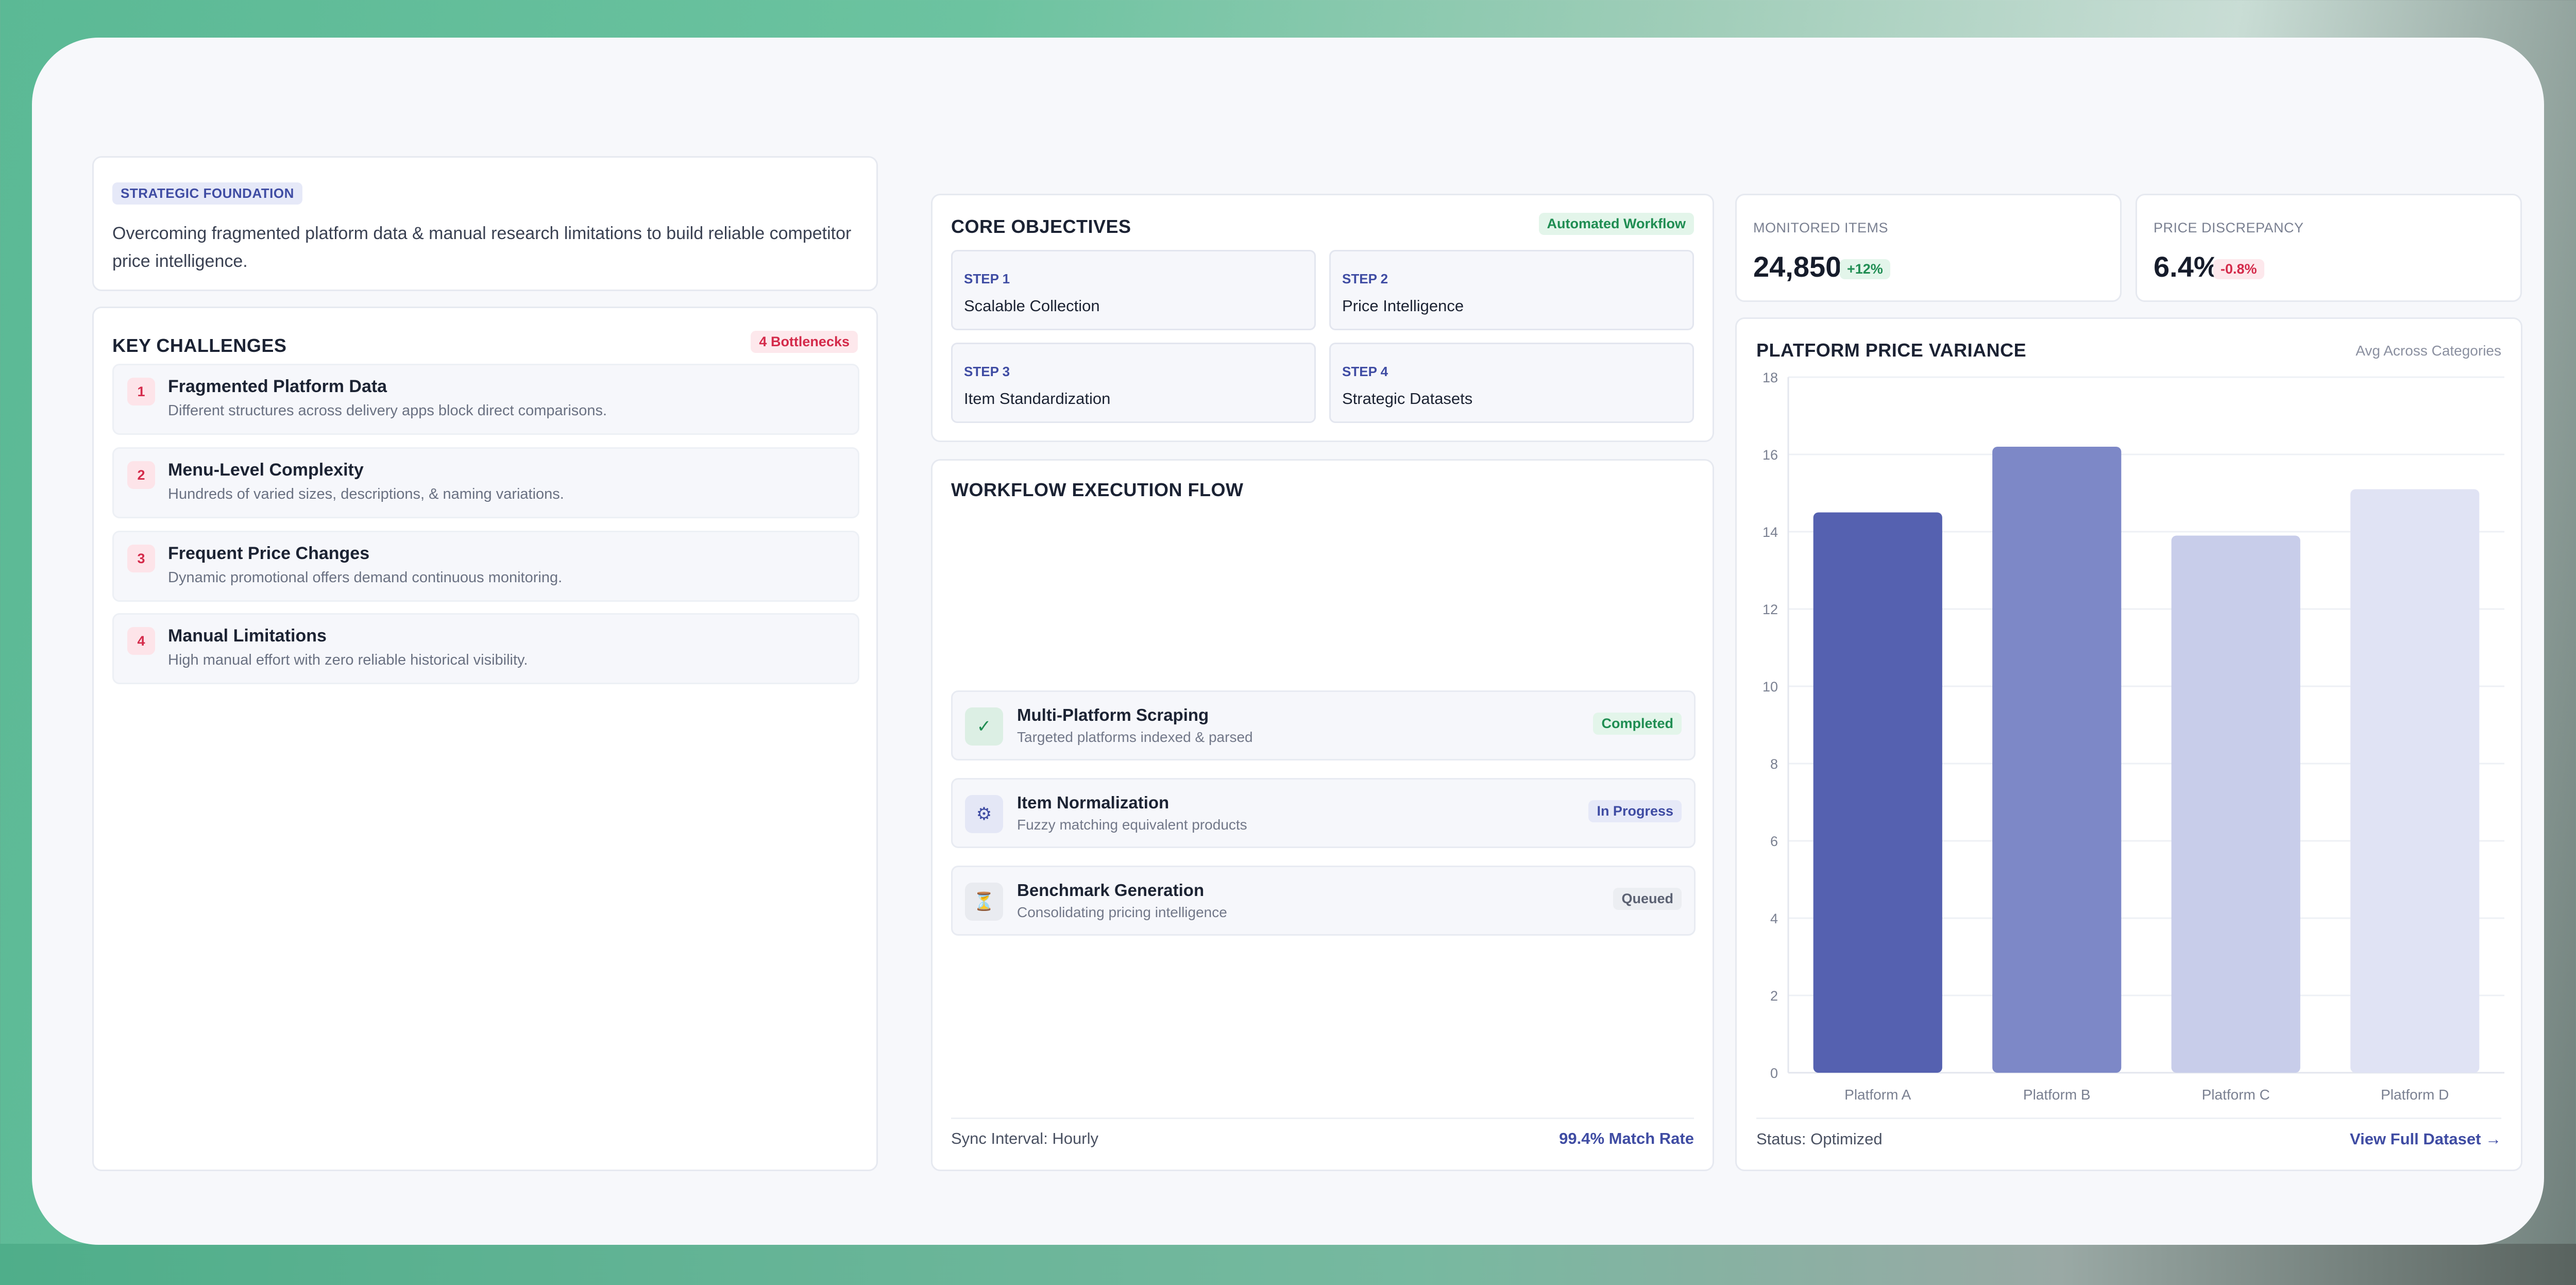 This screenshot has height=1285, width=2576. What do you see at coordinates (1133, 383) in the screenshot?
I see `objective-step-3: STEP 3 Item Standardization` at bounding box center [1133, 383].